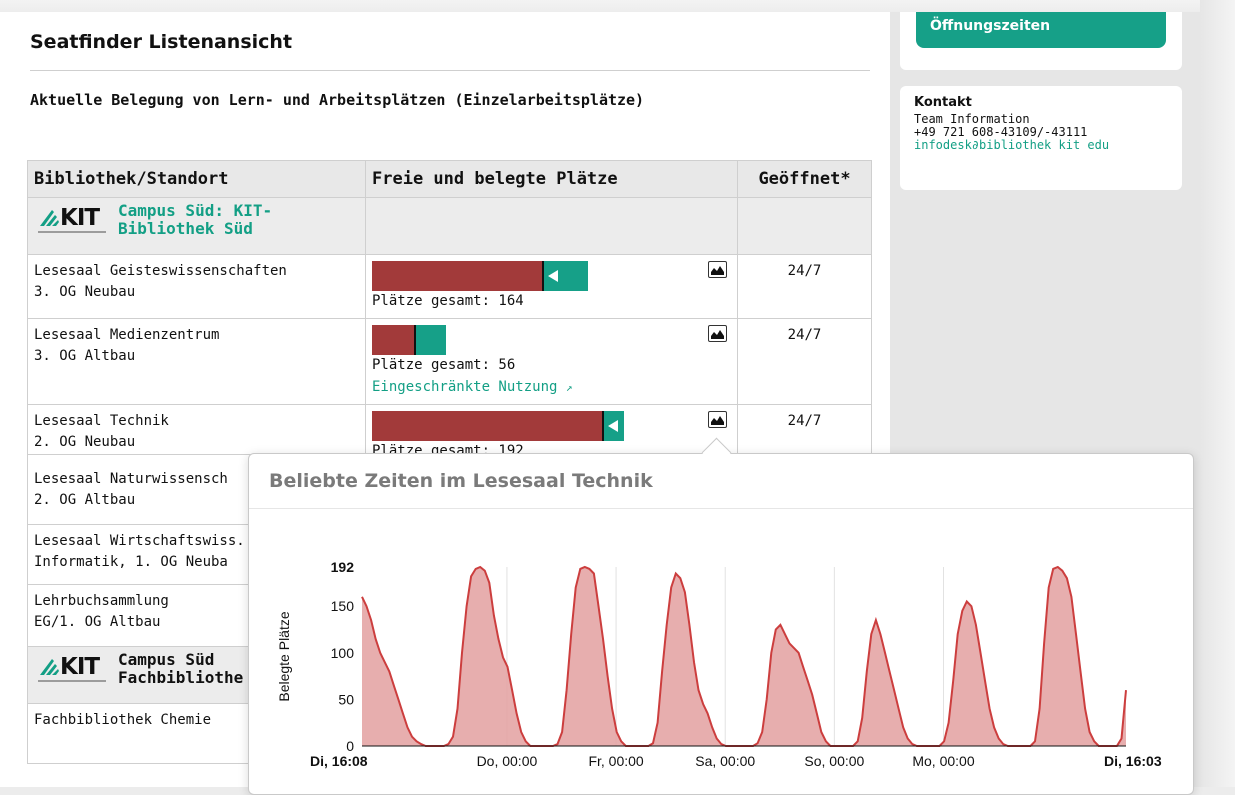  I want to click on x-tick-label: Fr, 00:00, so click(615, 761).